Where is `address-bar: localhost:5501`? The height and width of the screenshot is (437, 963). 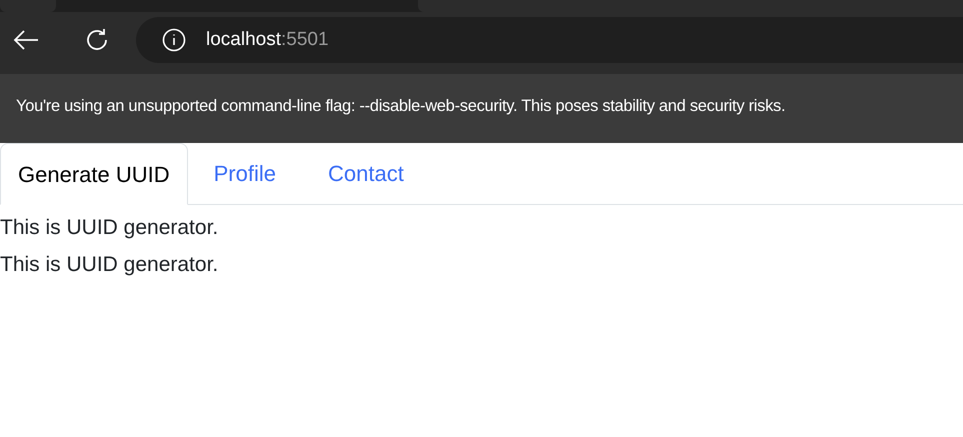
address-bar: localhost:5501 is located at coordinates (549, 40).